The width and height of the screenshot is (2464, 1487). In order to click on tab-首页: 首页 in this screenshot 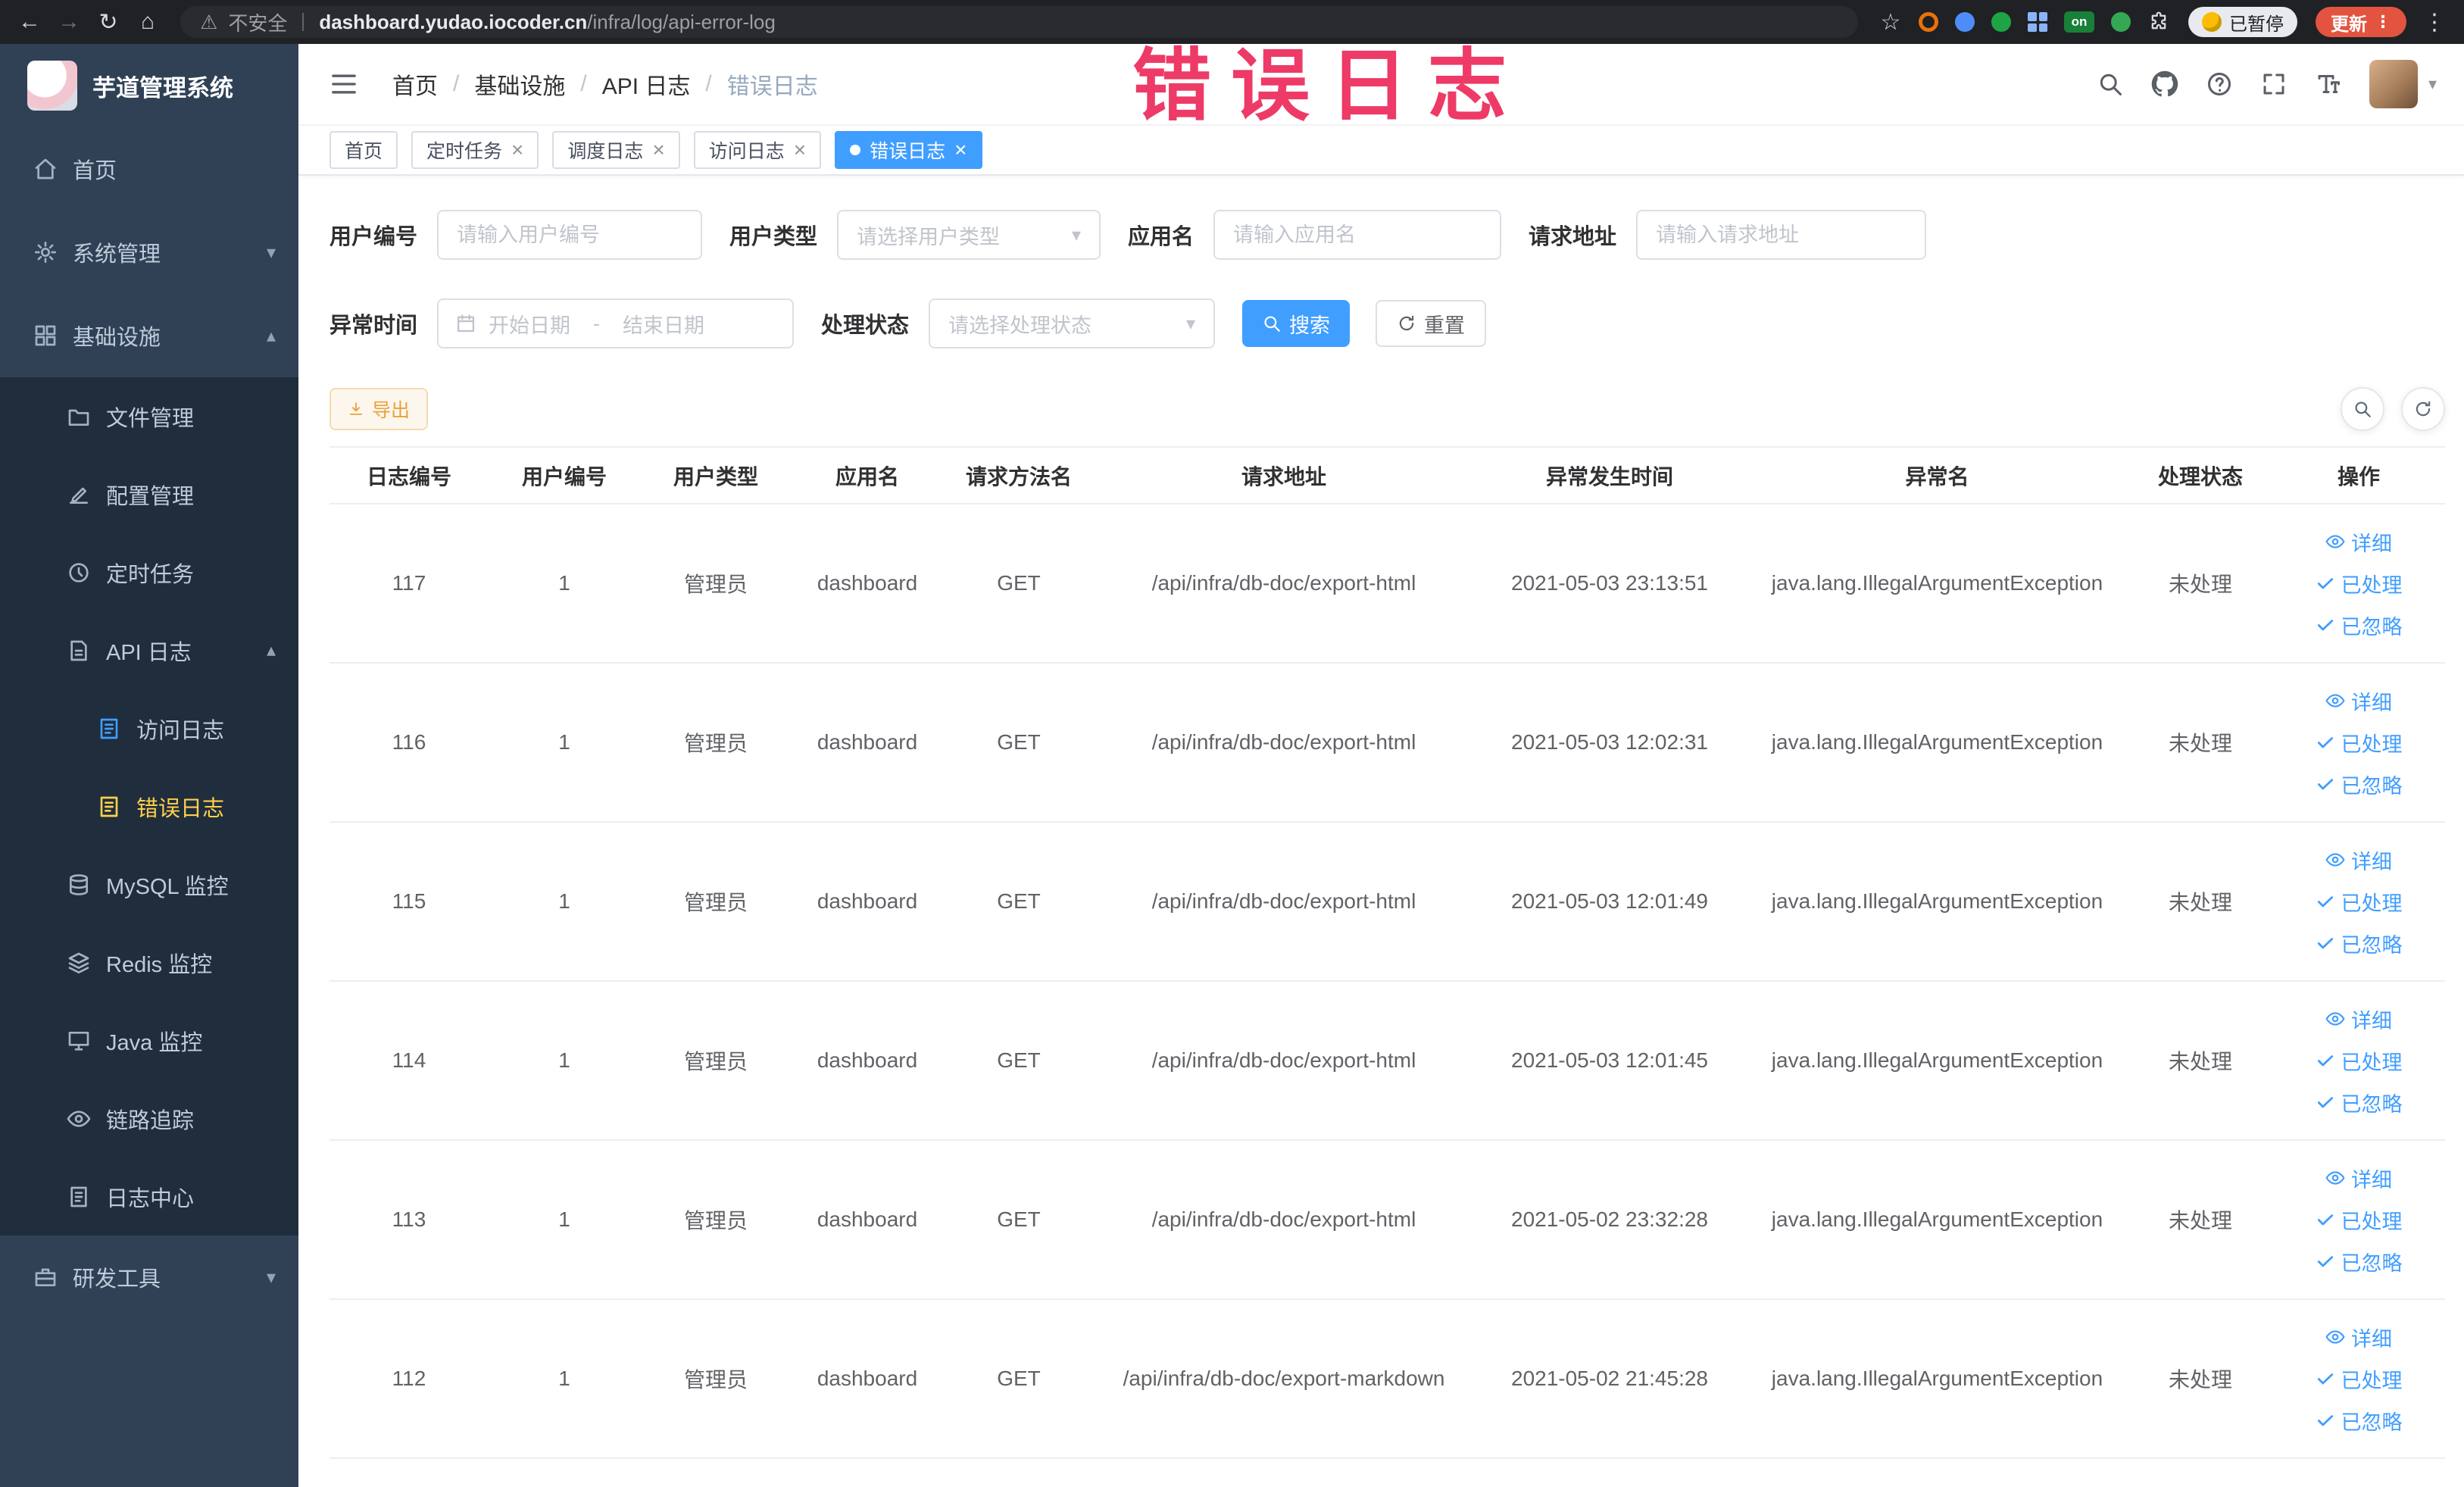, I will do `click(363, 150)`.